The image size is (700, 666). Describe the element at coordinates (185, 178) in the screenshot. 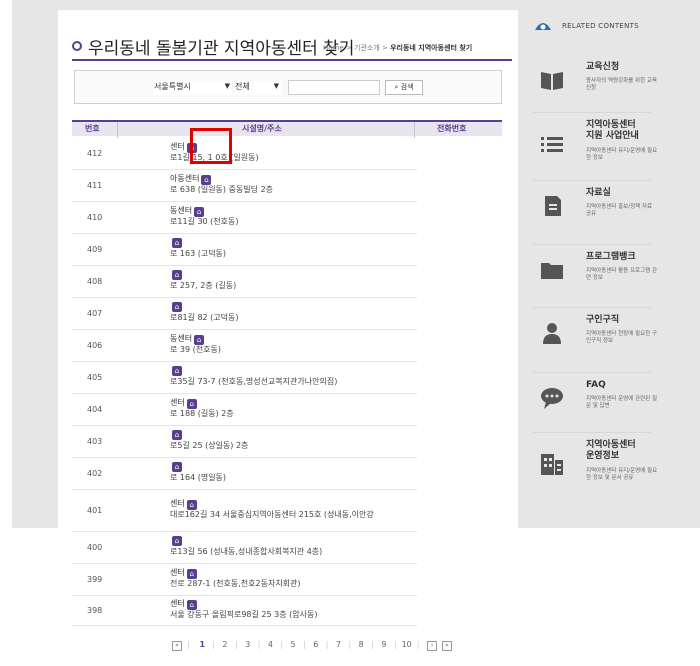

I see `facility-name-text: 아동센터` at that location.